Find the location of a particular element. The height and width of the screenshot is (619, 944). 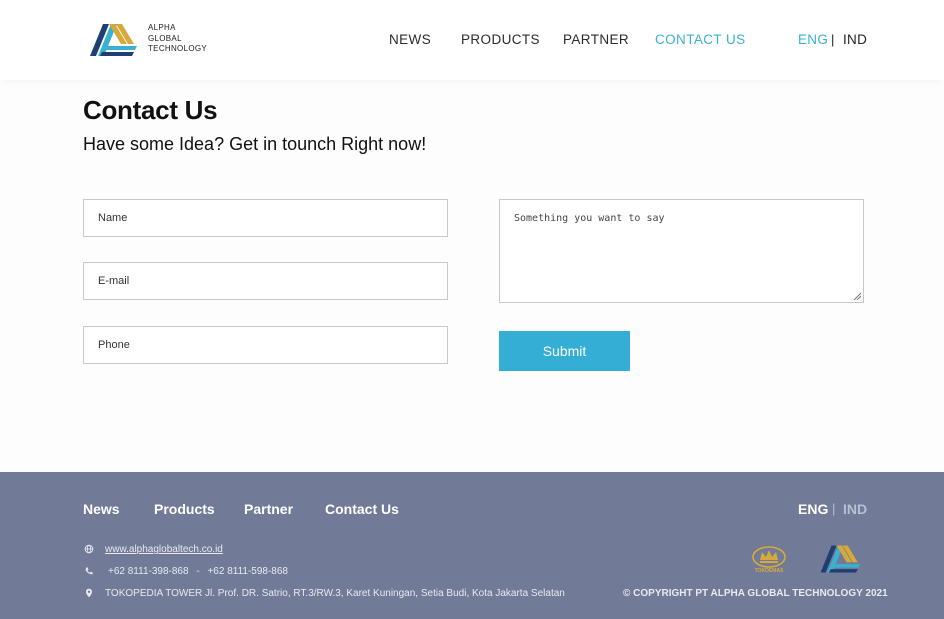

name-field is located at coordinates (265, 218).